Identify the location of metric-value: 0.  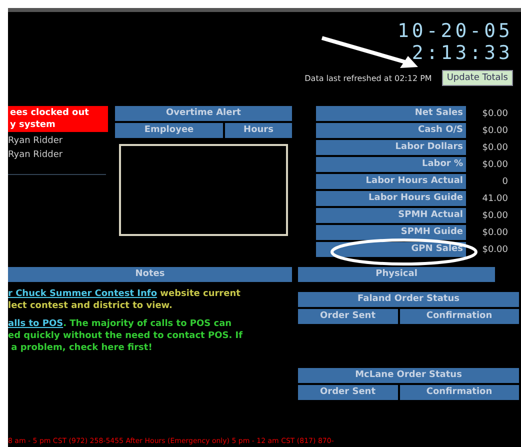
(504, 181).